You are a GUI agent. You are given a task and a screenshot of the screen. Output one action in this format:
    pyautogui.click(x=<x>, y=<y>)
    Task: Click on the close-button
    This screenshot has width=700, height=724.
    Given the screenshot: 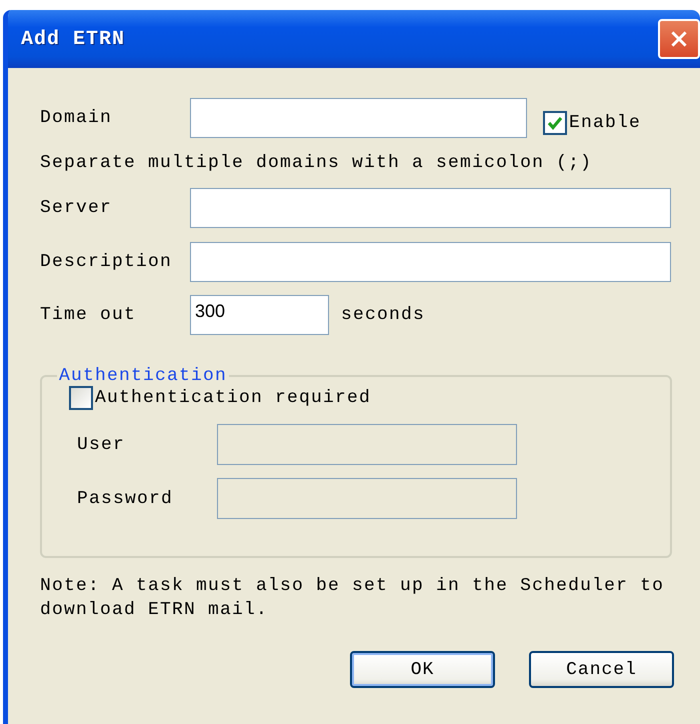 What is the action you would take?
    pyautogui.click(x=679, y=39)
    